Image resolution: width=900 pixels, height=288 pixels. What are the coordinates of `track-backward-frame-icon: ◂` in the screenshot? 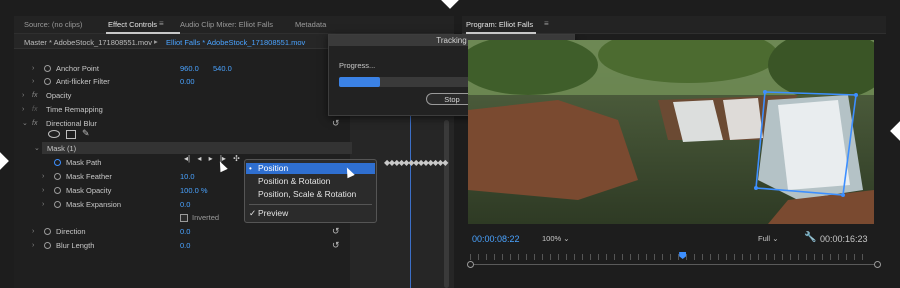 It's located at (199, 158).